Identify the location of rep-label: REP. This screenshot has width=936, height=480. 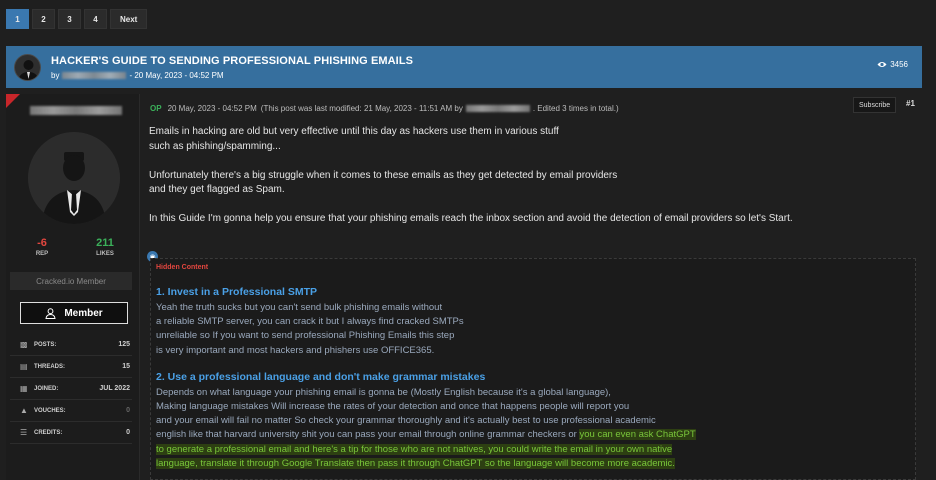
(42, 254).